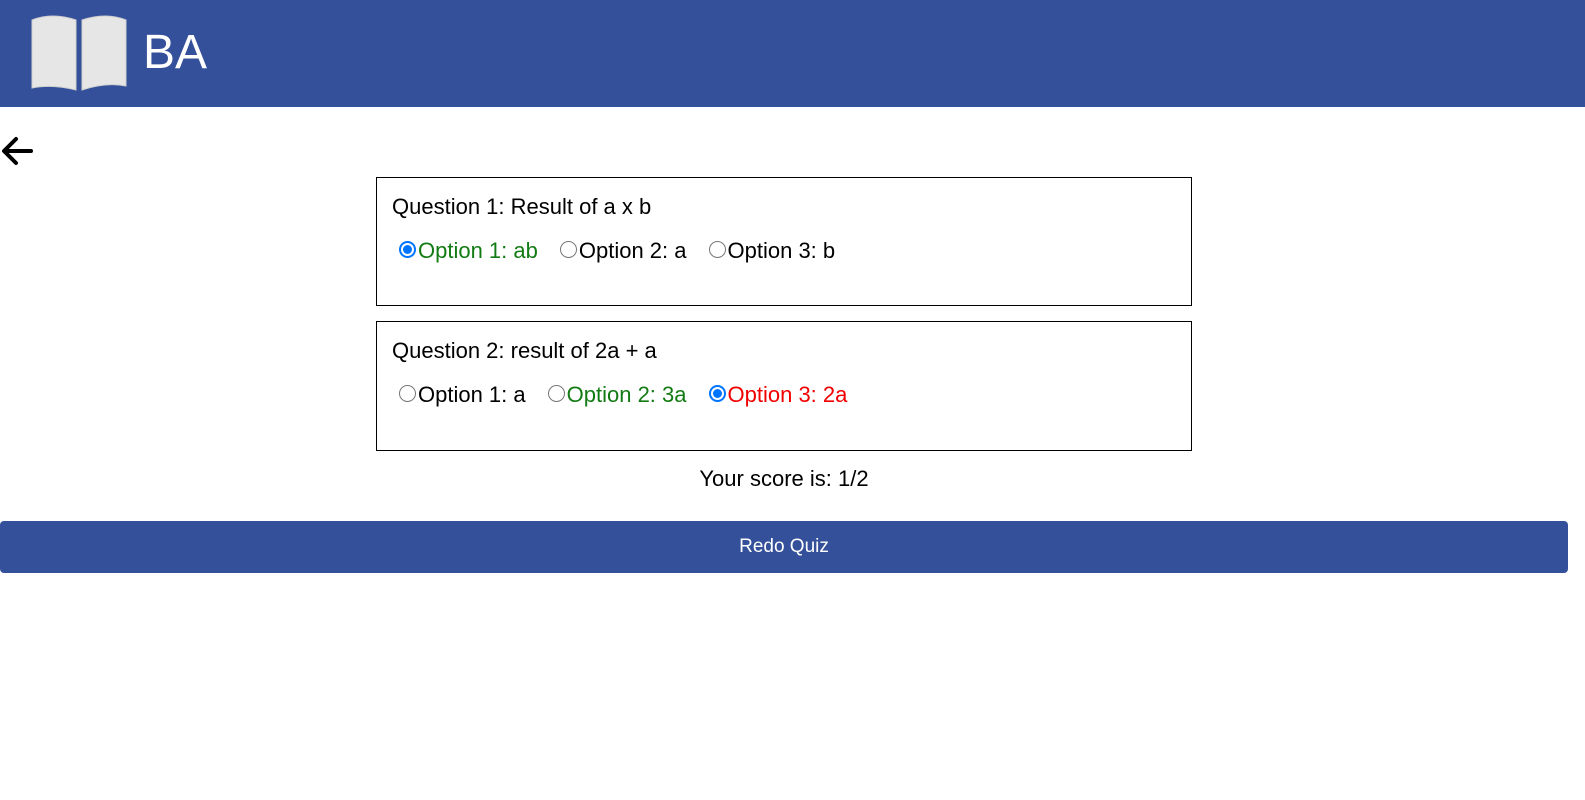  Describe the element at coordinates (472, 394) in the screenshot. I see `option-label: Option 1: a` at that location.